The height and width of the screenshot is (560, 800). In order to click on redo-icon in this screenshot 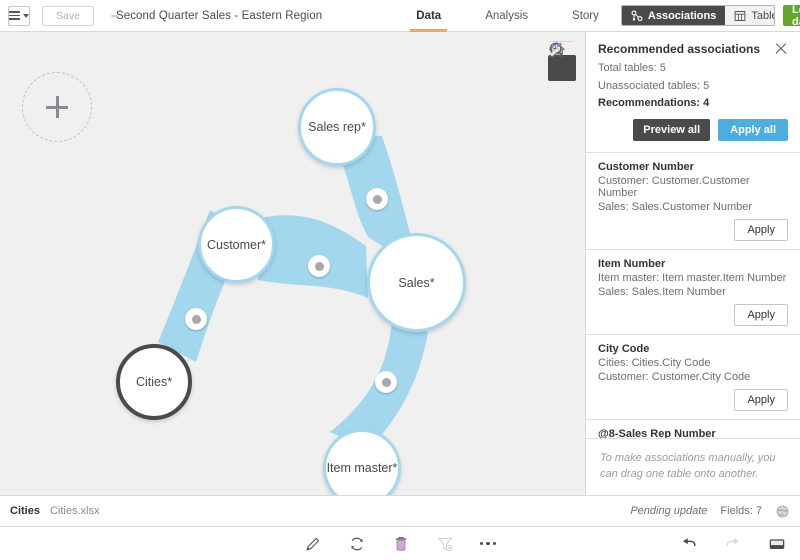, I will do `click(733, 544)`.